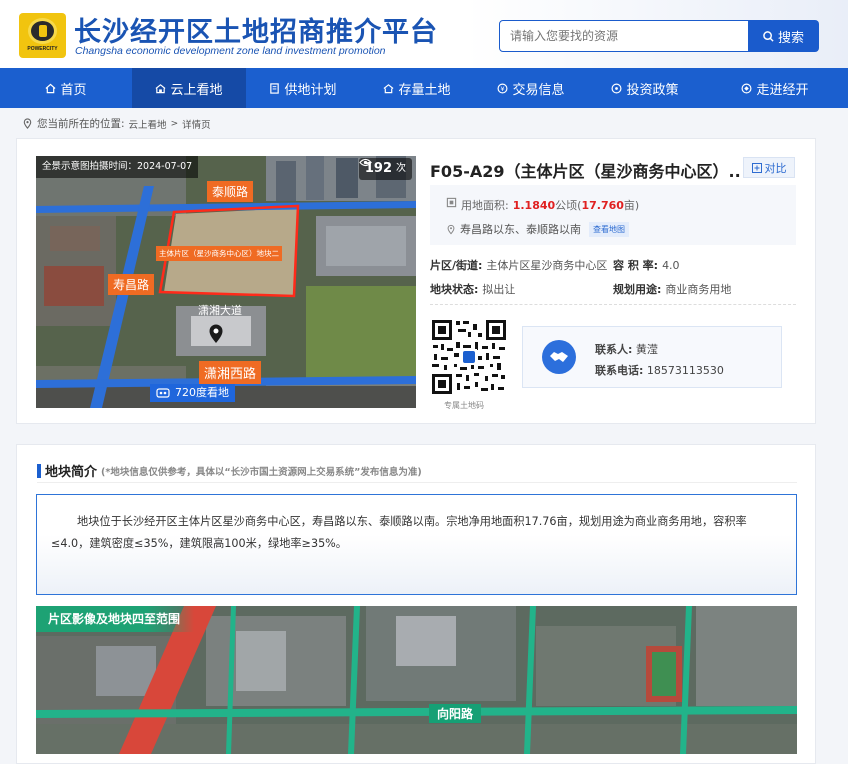  What do you see at coordinates (547, 265) in the screenshot?
I see `district-value: 主体片区星沙商务中心区` at bounding box center [547, 265].